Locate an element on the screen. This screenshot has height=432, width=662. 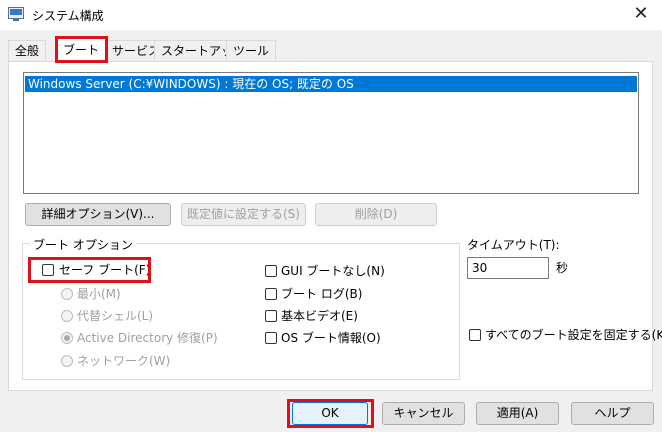
close-icon: ✕ is located at coordinates (641, 13).